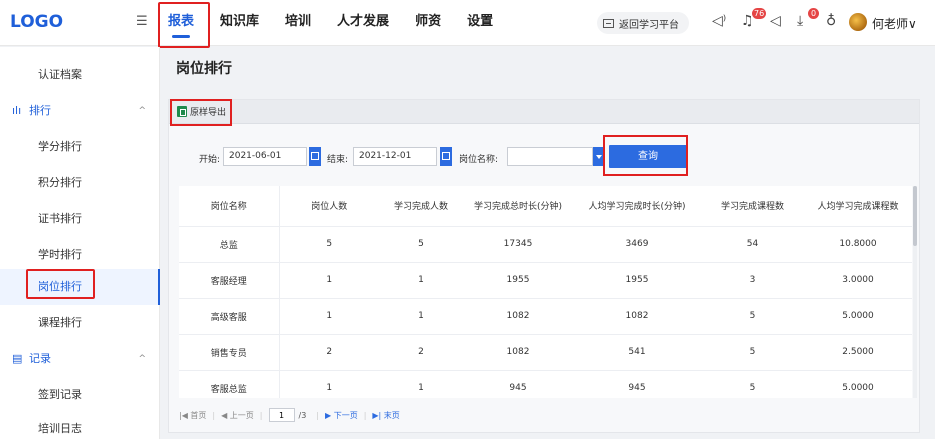 The image size is (935, 439). What do you see at coordinates (544, 112) in the screenshot?
I see `toolbar: 原样导出` at bounding box center [544, 112].